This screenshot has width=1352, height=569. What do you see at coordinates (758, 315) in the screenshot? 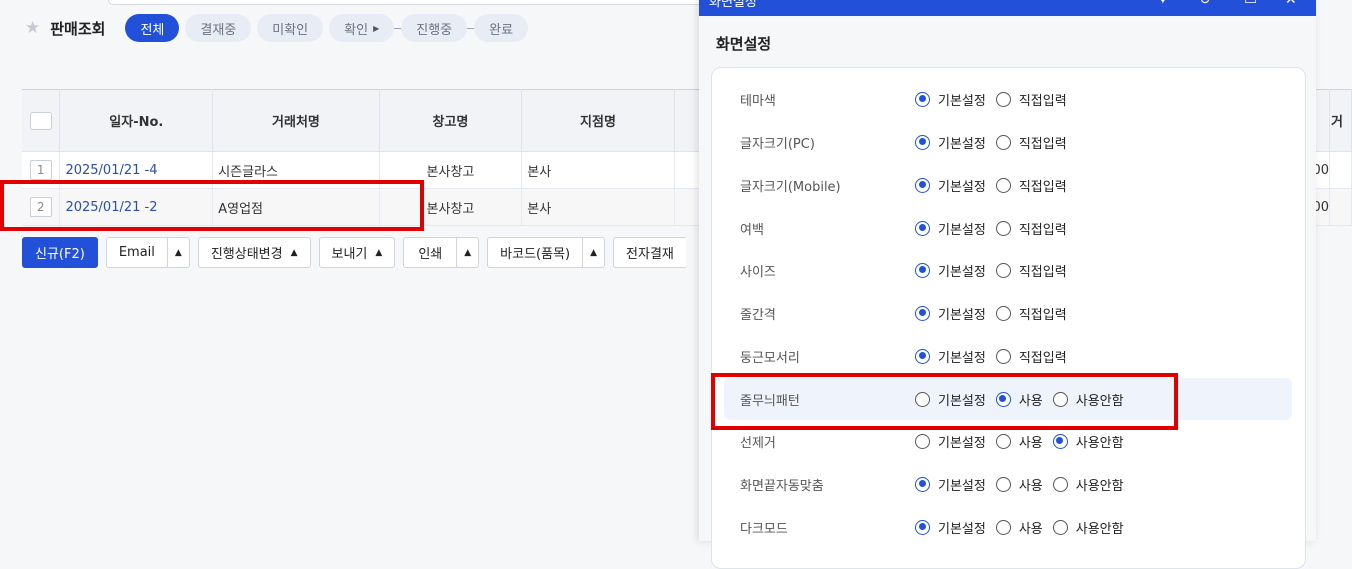
I see `setting-label: 줄간격` at bounding box center [758, 315].